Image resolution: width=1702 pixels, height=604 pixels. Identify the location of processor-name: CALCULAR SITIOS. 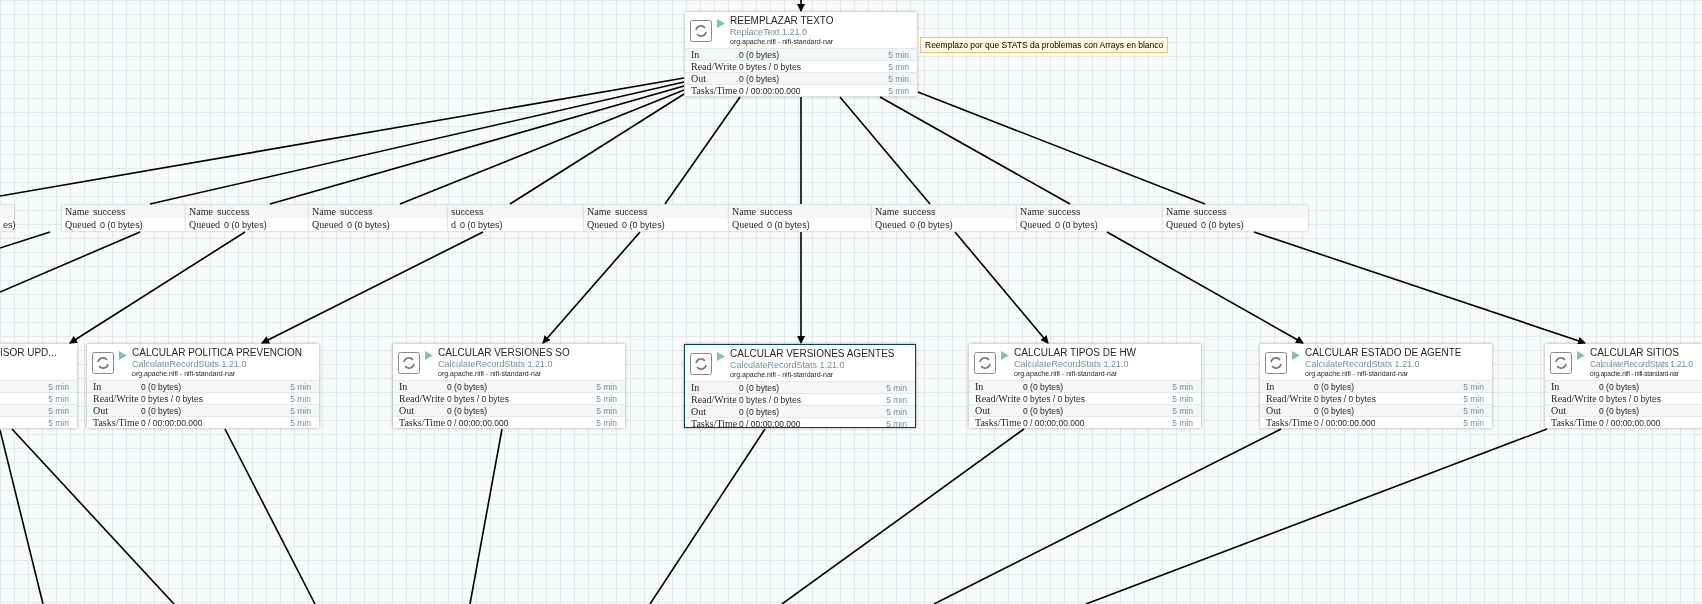
(1635, 353).